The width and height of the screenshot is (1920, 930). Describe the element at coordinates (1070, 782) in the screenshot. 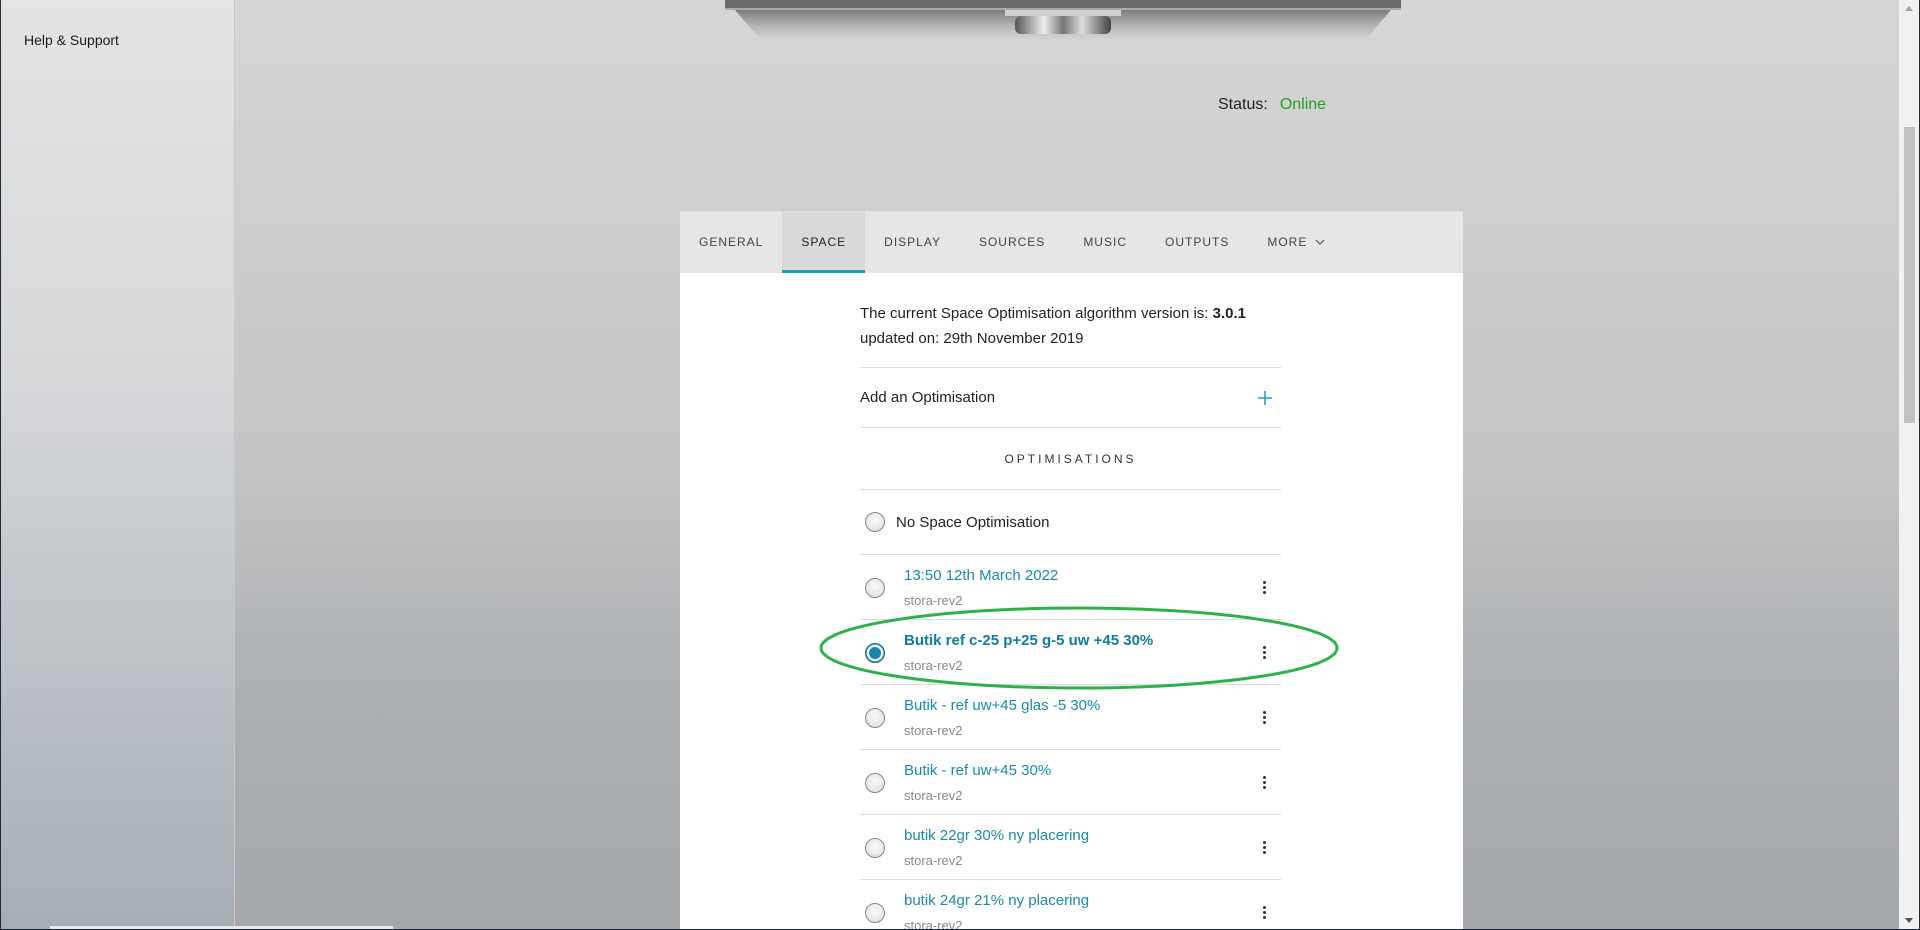

I see `optimisation-row: Butik - ref uw+45 30% stora-rev2` at that location.